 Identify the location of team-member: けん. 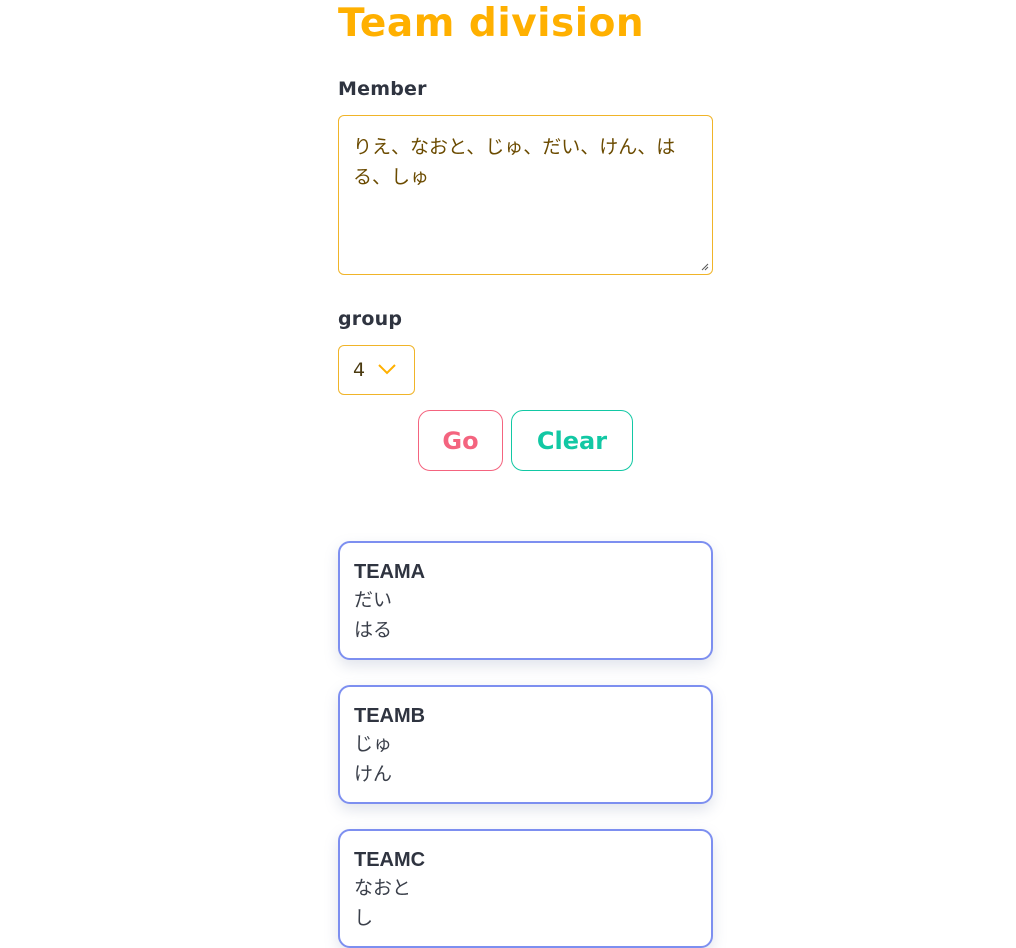
(373, 774).